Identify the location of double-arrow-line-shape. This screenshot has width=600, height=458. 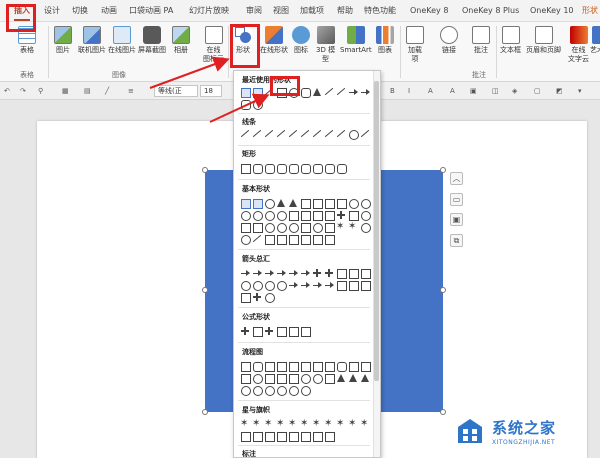
(269, 134).